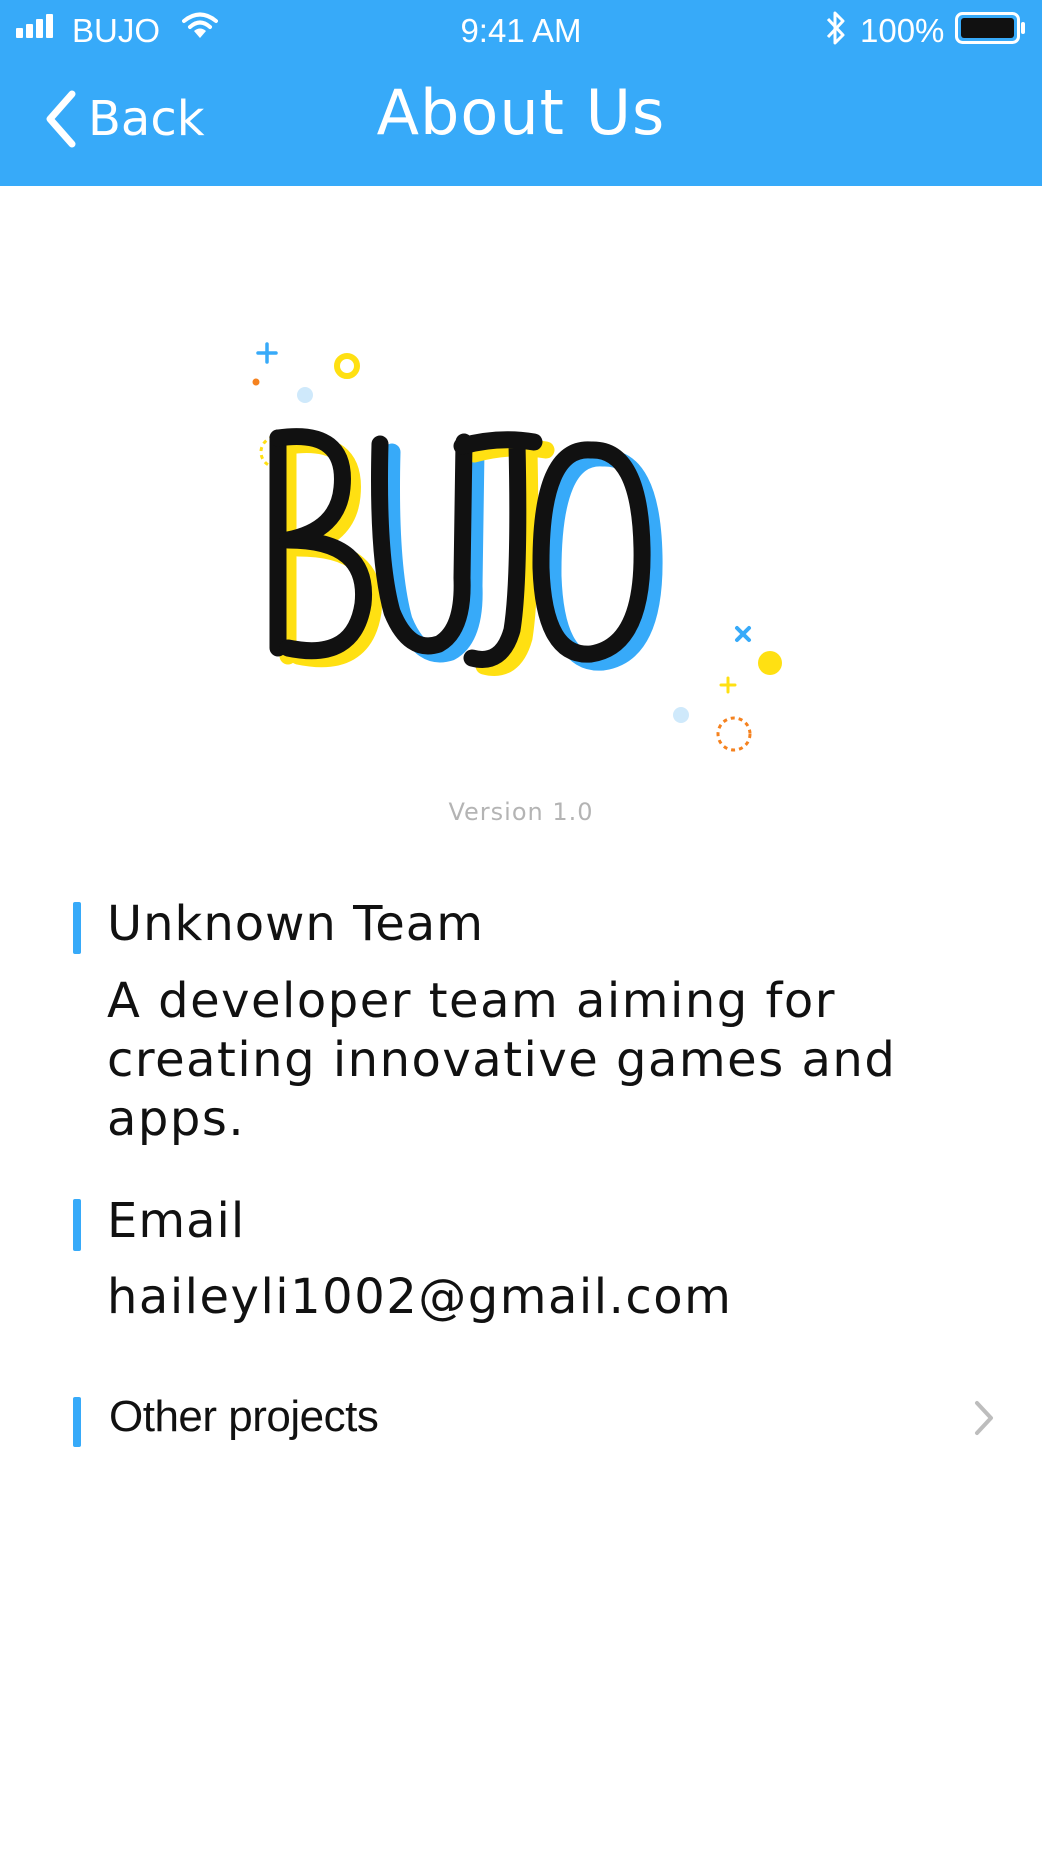 This screenshot has width=1042, height=1853. Describe the element at coordinates (521, 812) in the screenshot. I see `version-label: Version 1.0` at that location.